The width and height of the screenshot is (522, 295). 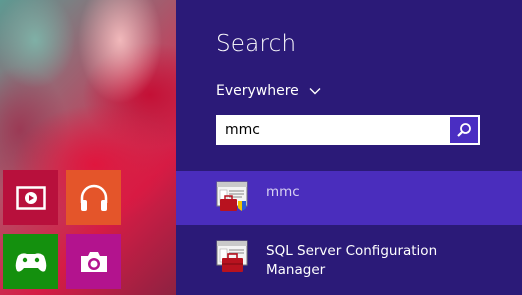 I want to click on pane-title: Search, so click(x=256, y=44).